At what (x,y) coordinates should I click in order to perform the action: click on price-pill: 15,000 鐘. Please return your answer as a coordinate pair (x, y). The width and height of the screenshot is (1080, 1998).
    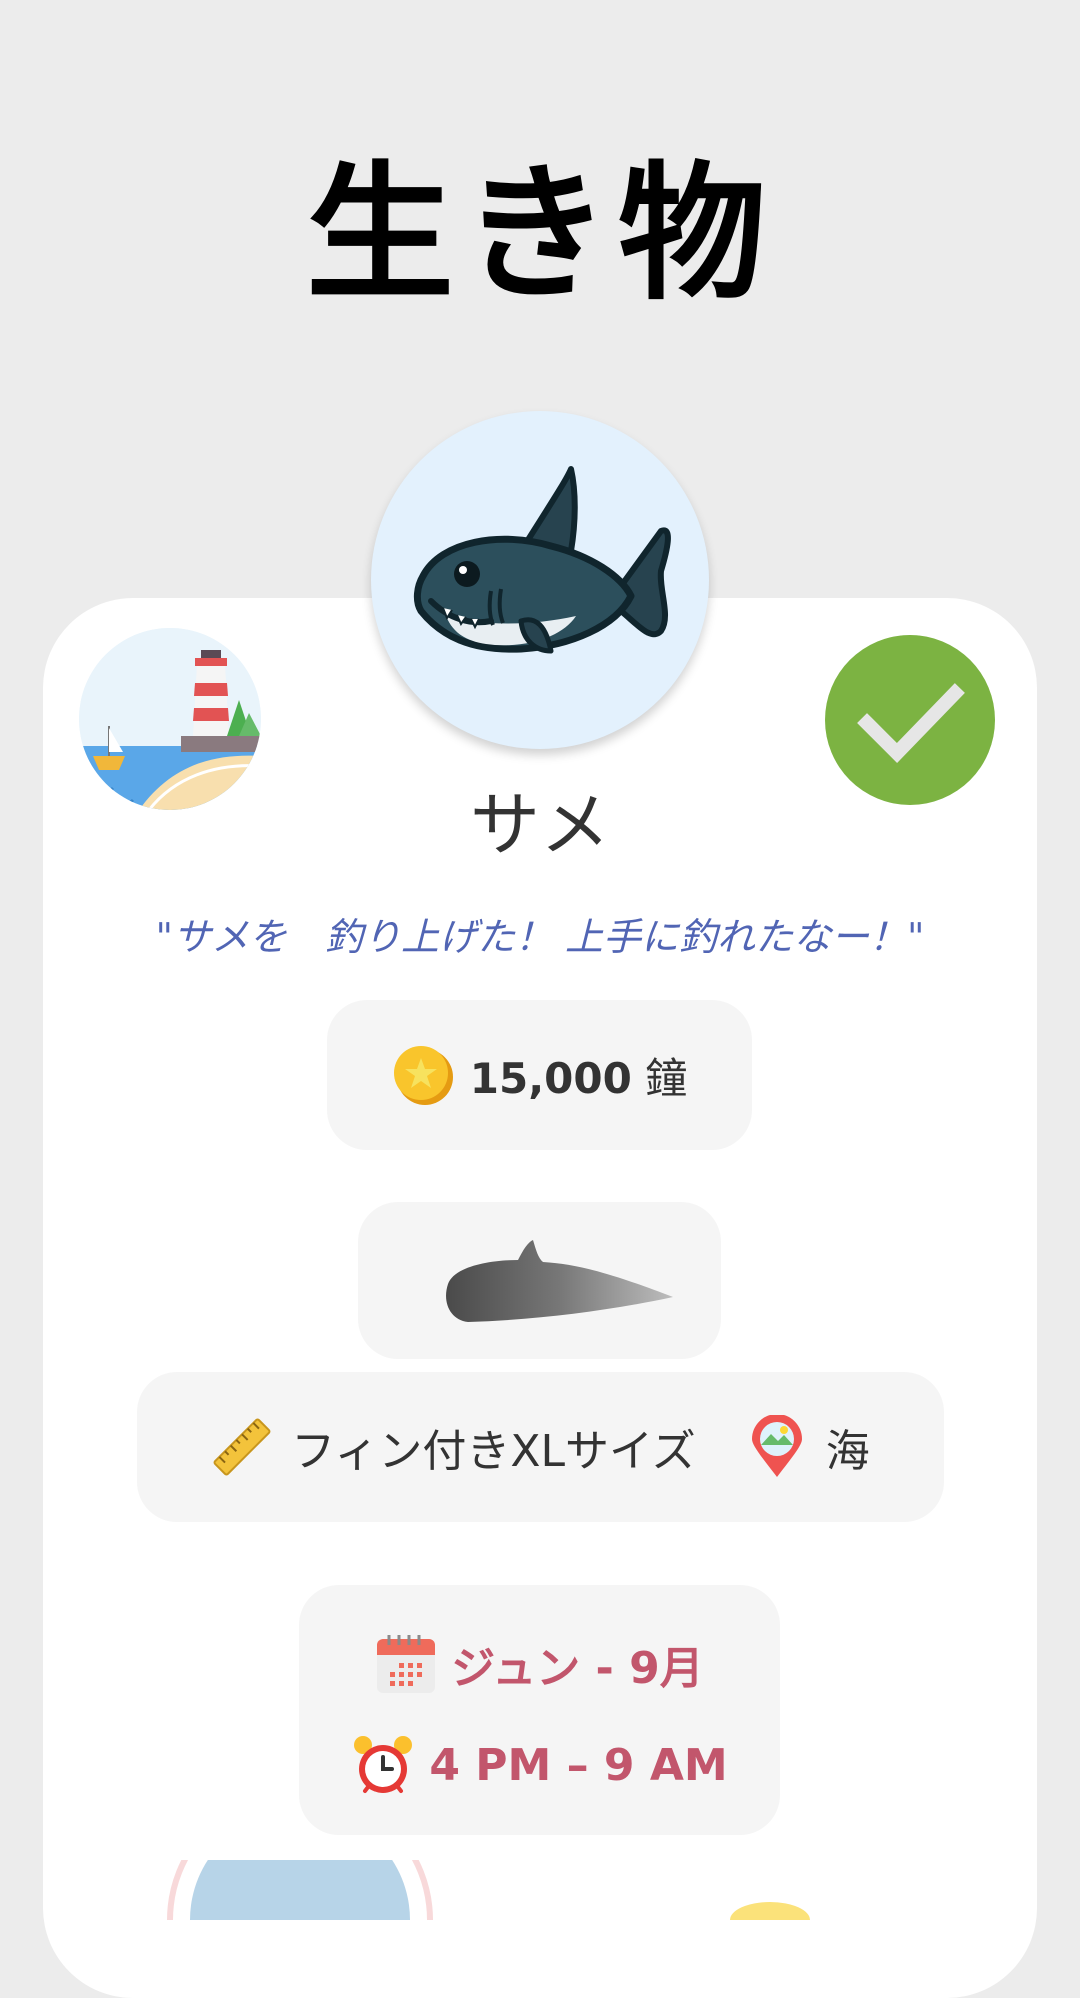
    Looking at the image, I should click on (539, 1075).